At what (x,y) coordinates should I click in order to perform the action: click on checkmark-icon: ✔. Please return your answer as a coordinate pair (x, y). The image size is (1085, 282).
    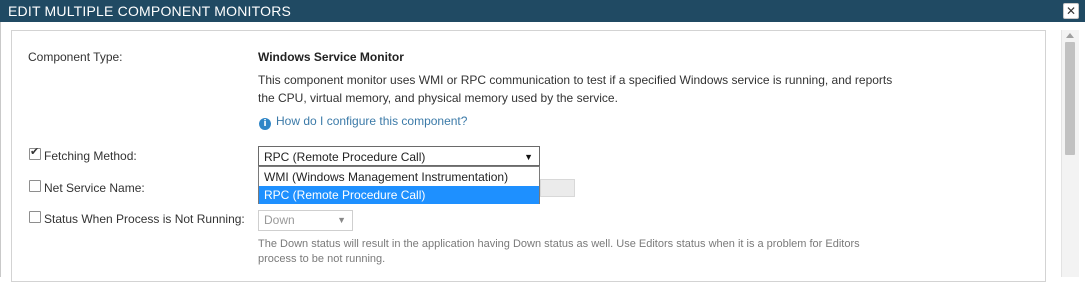
    Looking at the image, I should click on (35, 151).